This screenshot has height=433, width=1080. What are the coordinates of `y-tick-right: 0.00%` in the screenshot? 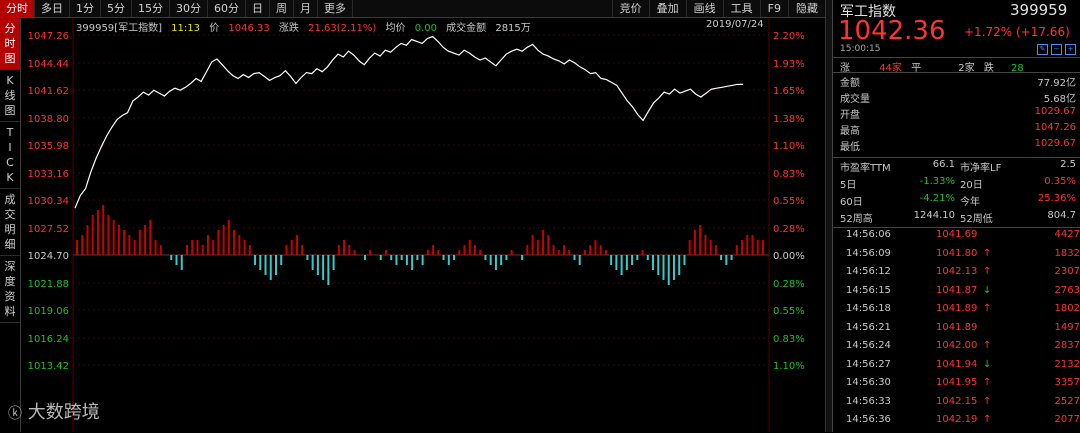 It's located at (789, 256).